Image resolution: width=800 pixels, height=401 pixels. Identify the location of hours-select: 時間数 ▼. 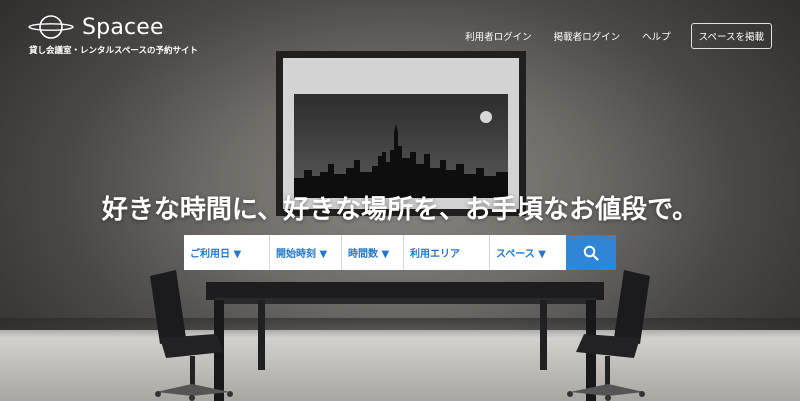
(373, 252).